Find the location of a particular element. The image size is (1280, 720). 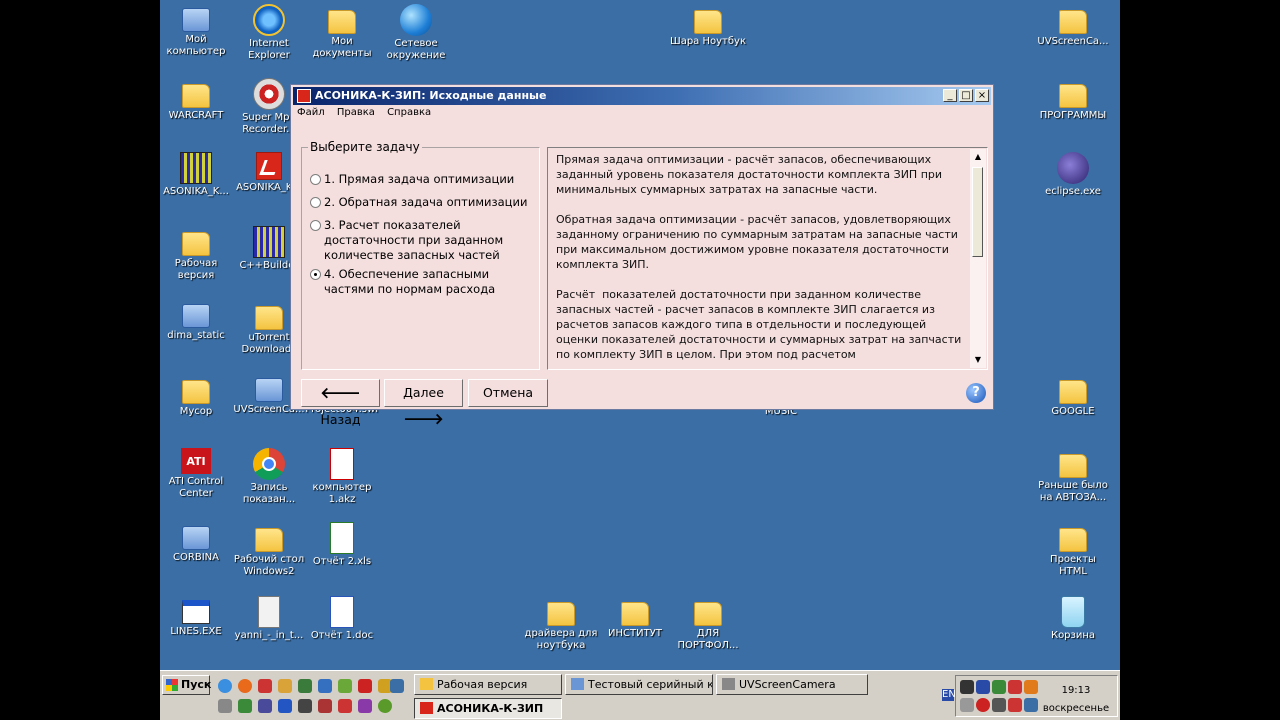

desktop-icon-otchet-doc: Отчёт 1.doc is located at coordinates (342, 619).